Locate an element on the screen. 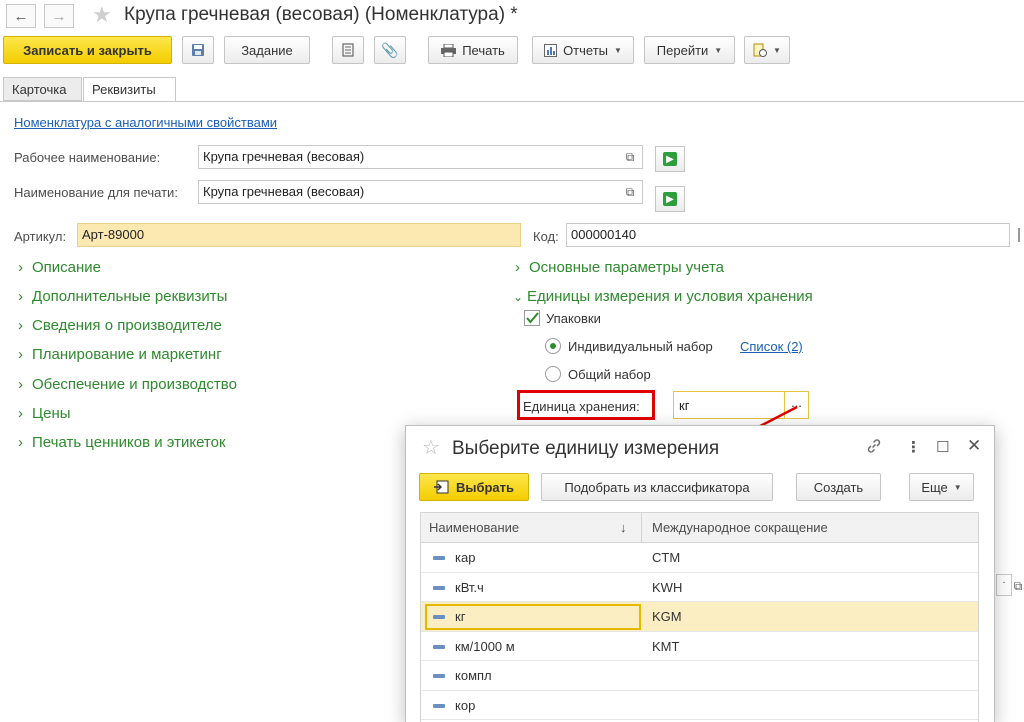 This screenshot has width=1024, height=722. group-label: Основные параметры учета is located at coordinates (627, 267).